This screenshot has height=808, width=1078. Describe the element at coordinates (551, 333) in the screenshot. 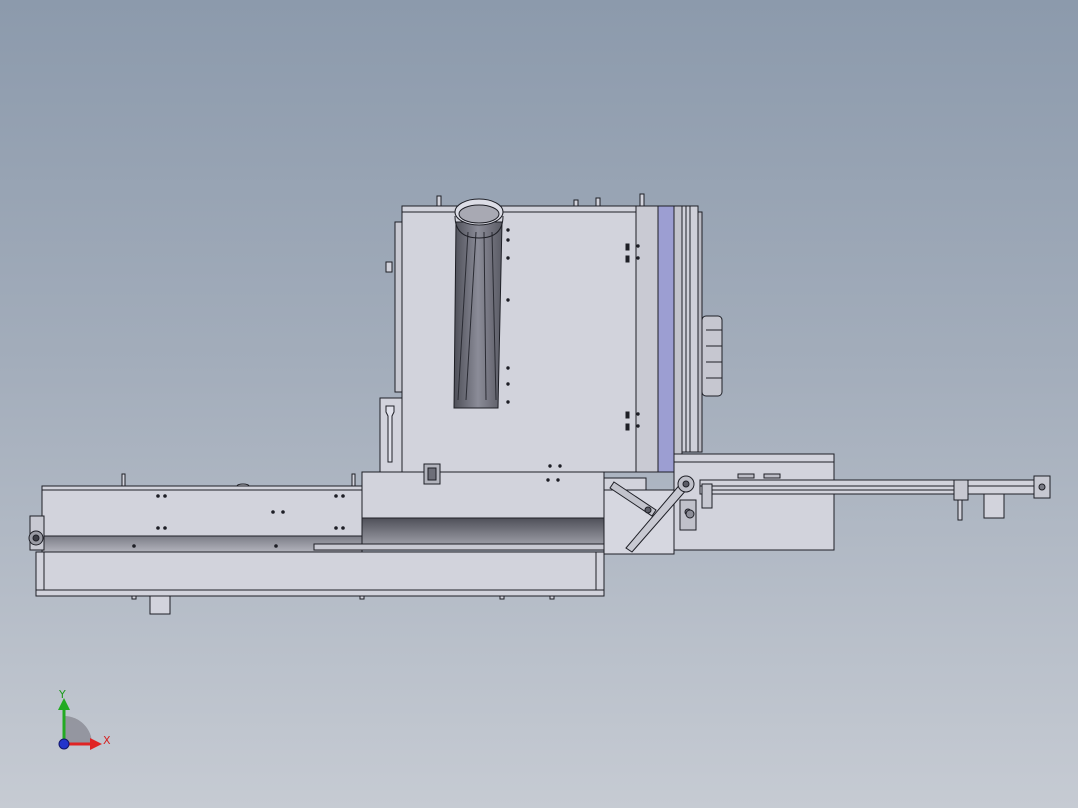

I see `main-cabinet` at that location.